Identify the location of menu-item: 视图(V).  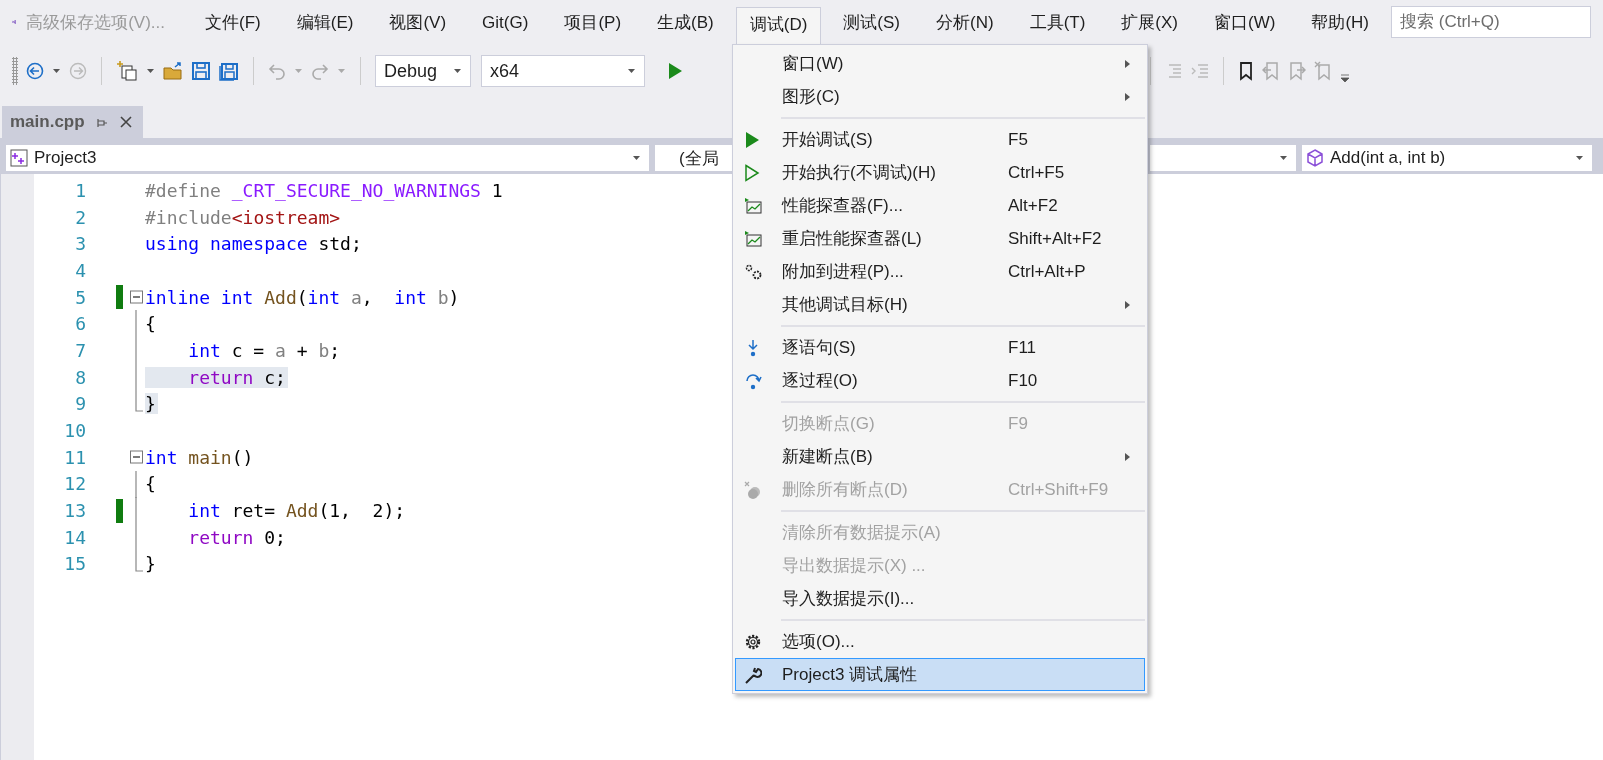
(418, 22).